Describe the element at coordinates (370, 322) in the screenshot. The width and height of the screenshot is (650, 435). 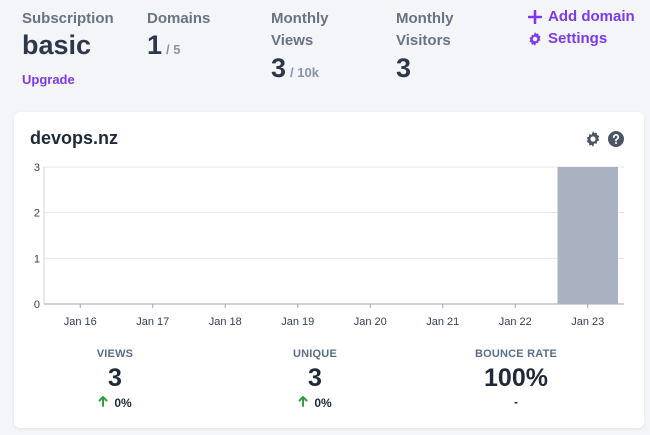
I see `x-tick-label: Jan 20` at that location.